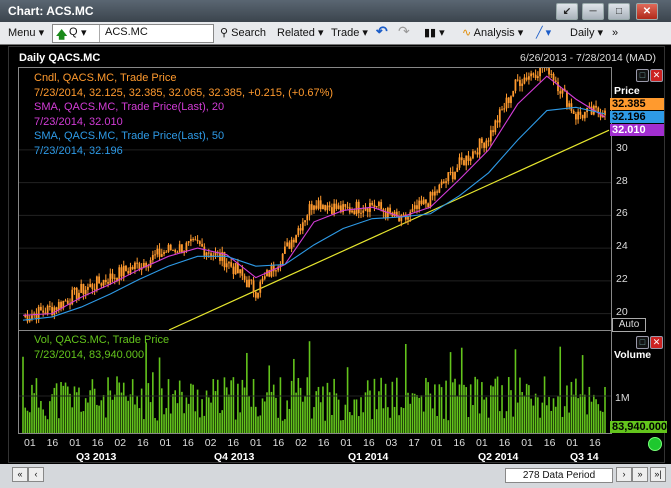  Describe the element at coordinates (404, 31) in the screenshot. I see `redo-icon: ↷` at that location.